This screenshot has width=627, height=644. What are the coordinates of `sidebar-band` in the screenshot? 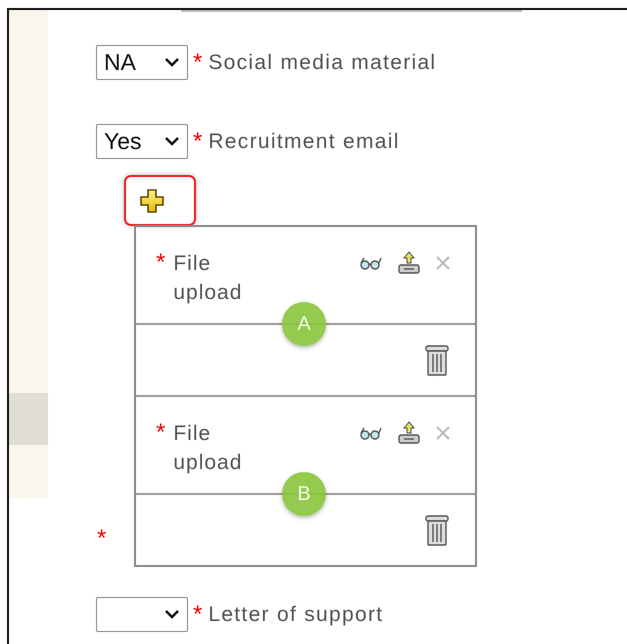 It's located at (28, 419).